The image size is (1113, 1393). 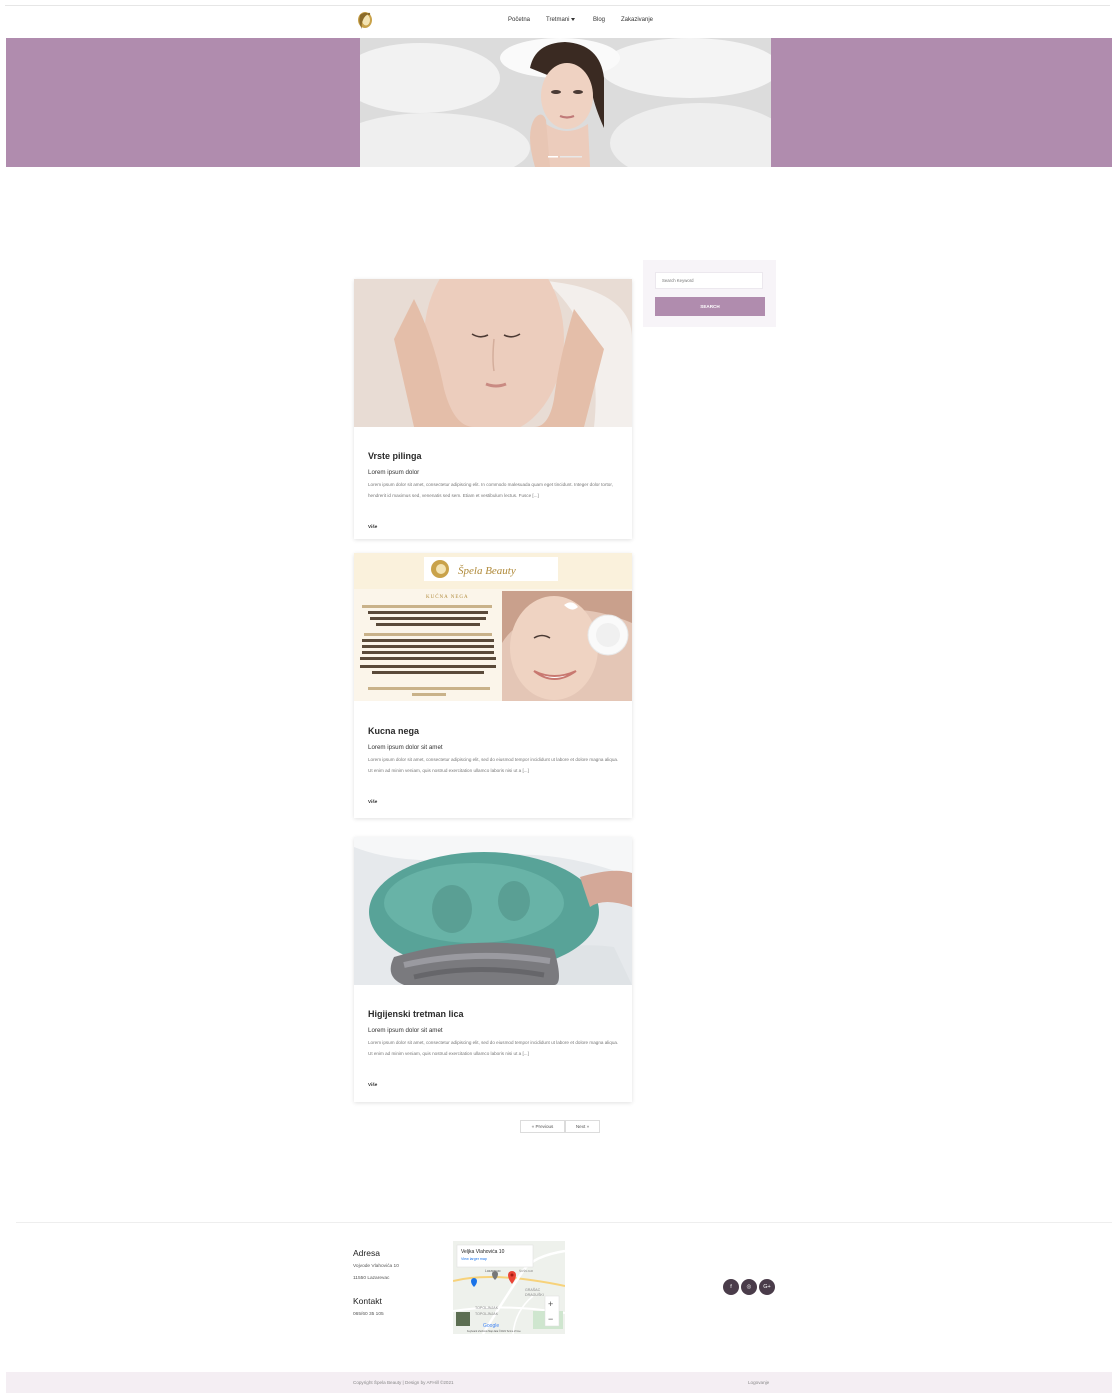 I want to click on post-image: Špela Beauty KUĆNA NEGA, so click(x=493, y=627).